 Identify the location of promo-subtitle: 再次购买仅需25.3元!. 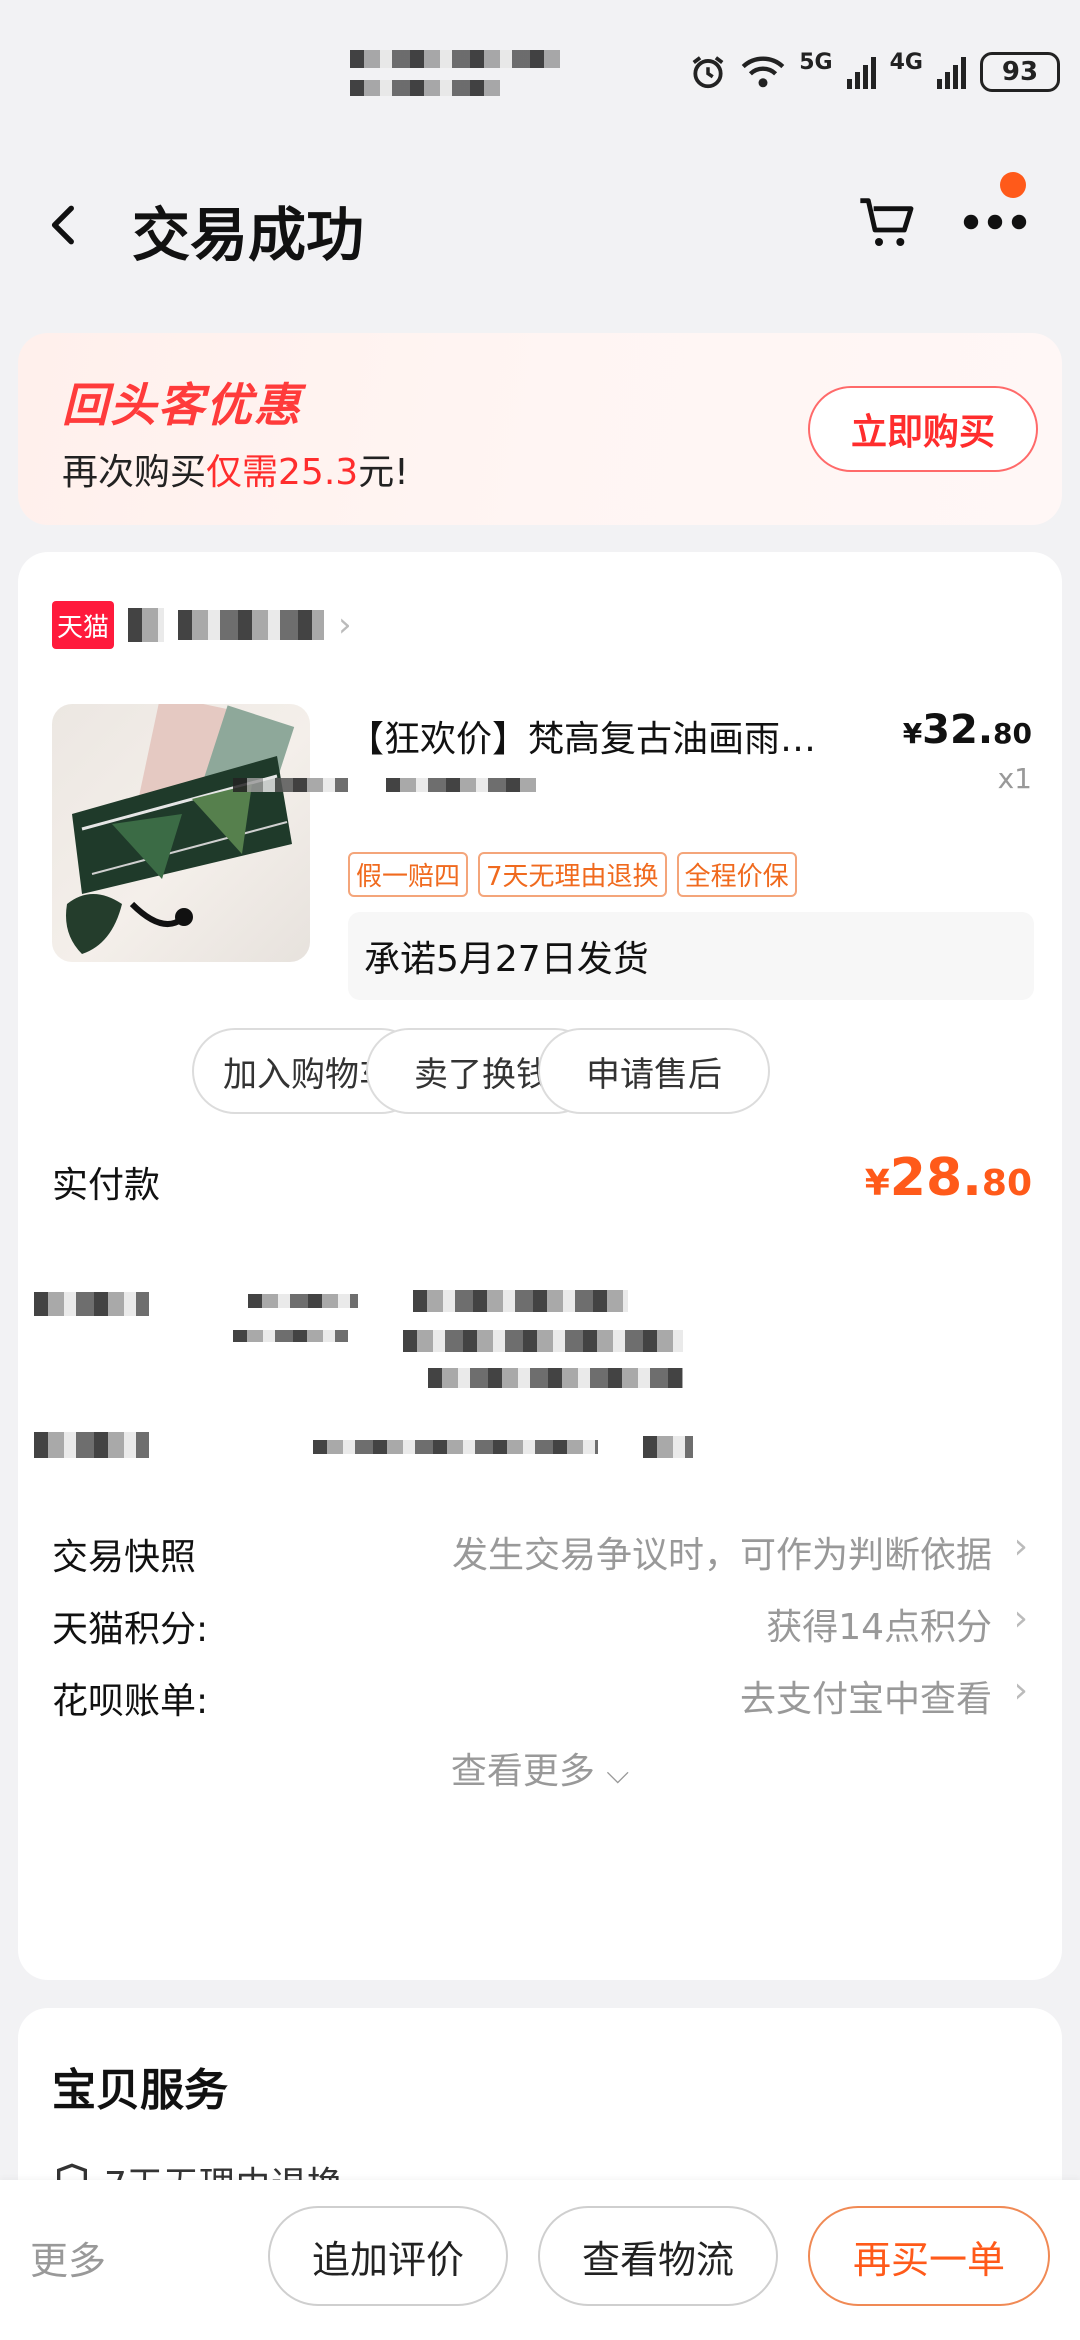
(235, 469).